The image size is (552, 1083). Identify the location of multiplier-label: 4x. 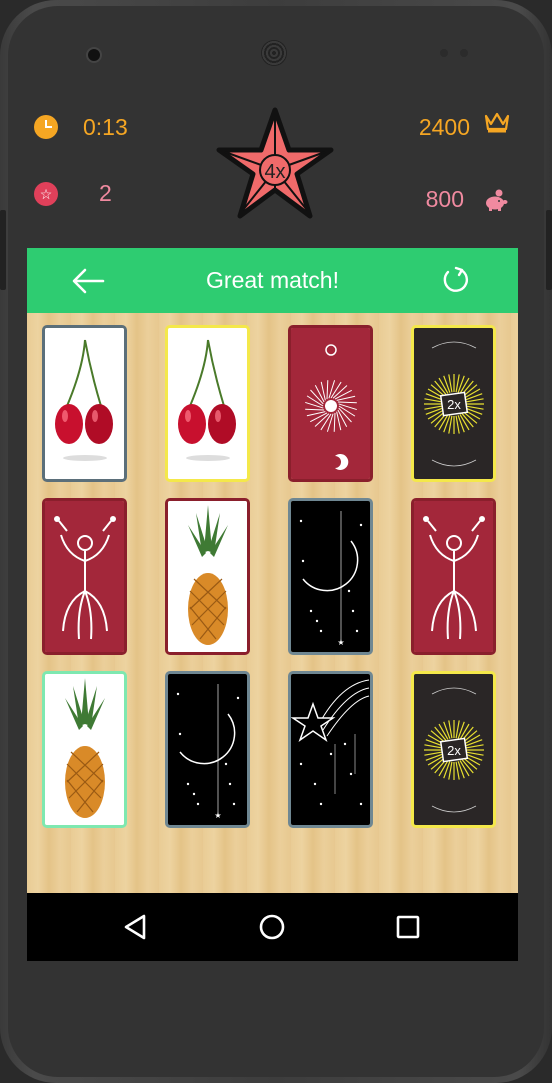
(274, 172).